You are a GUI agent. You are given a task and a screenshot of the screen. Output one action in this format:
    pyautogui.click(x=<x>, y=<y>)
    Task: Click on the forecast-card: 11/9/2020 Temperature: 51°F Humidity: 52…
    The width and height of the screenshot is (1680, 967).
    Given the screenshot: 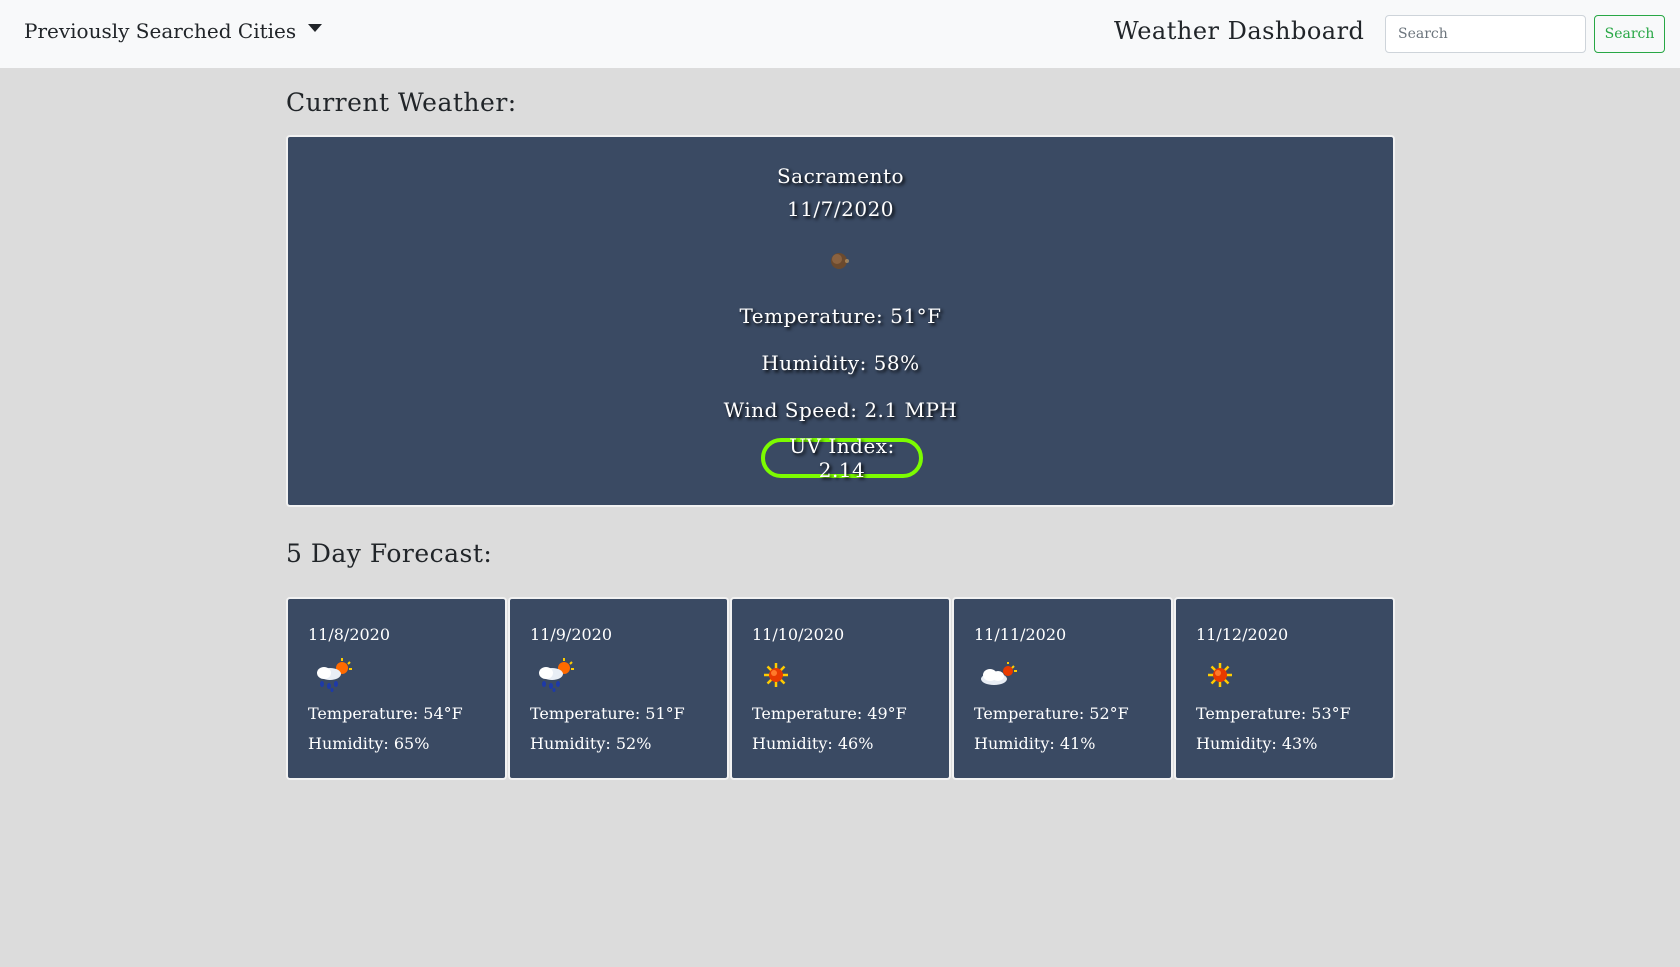 What is the action you would take?
    pyautogui.click(x=618, y=688)
    